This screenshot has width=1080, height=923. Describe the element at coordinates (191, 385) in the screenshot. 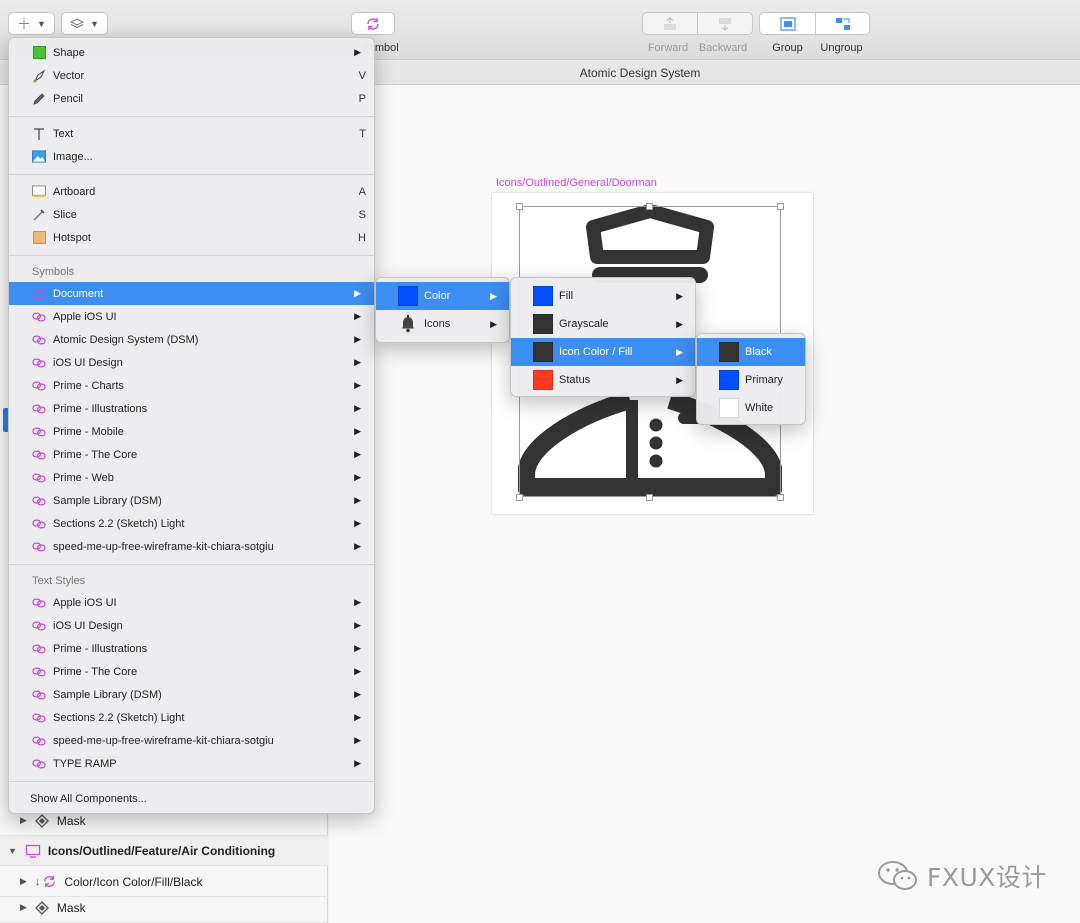

I see `symbol-library-item: Prime - Charts ▶` at that location.